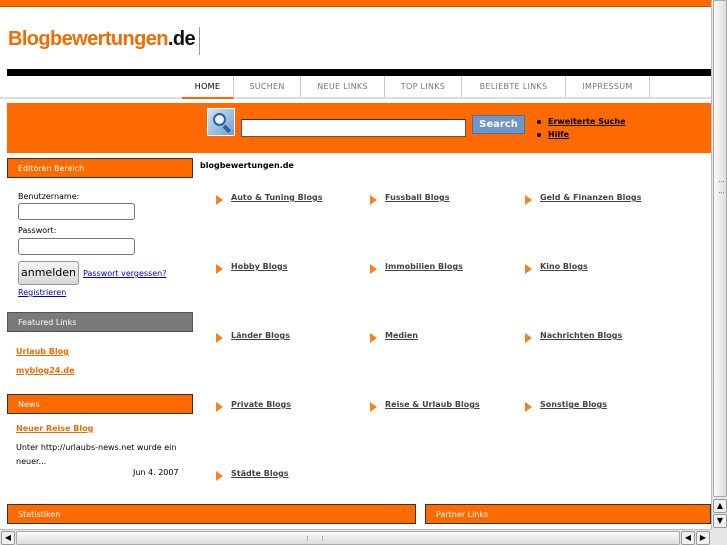 The width and height of the screenshot is (727, 545). What do you see at coordinates (267, 86) in the screenshot?
I see `nav-suchen: SUCHEN` at bounding box center [267, 86].